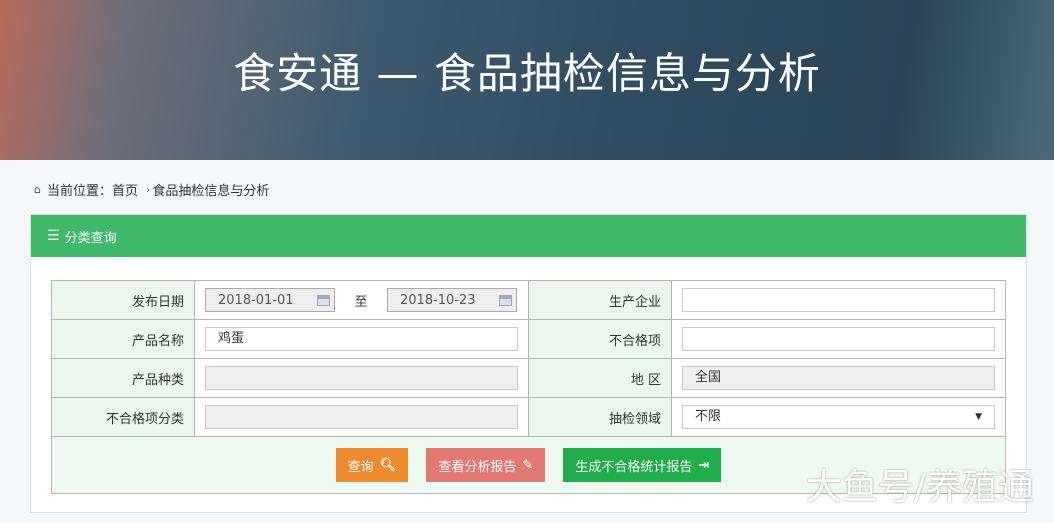 Image resolution: width=1054 pixels, height=523 pixels. I want to click on product-type-input, so click(361, 378).